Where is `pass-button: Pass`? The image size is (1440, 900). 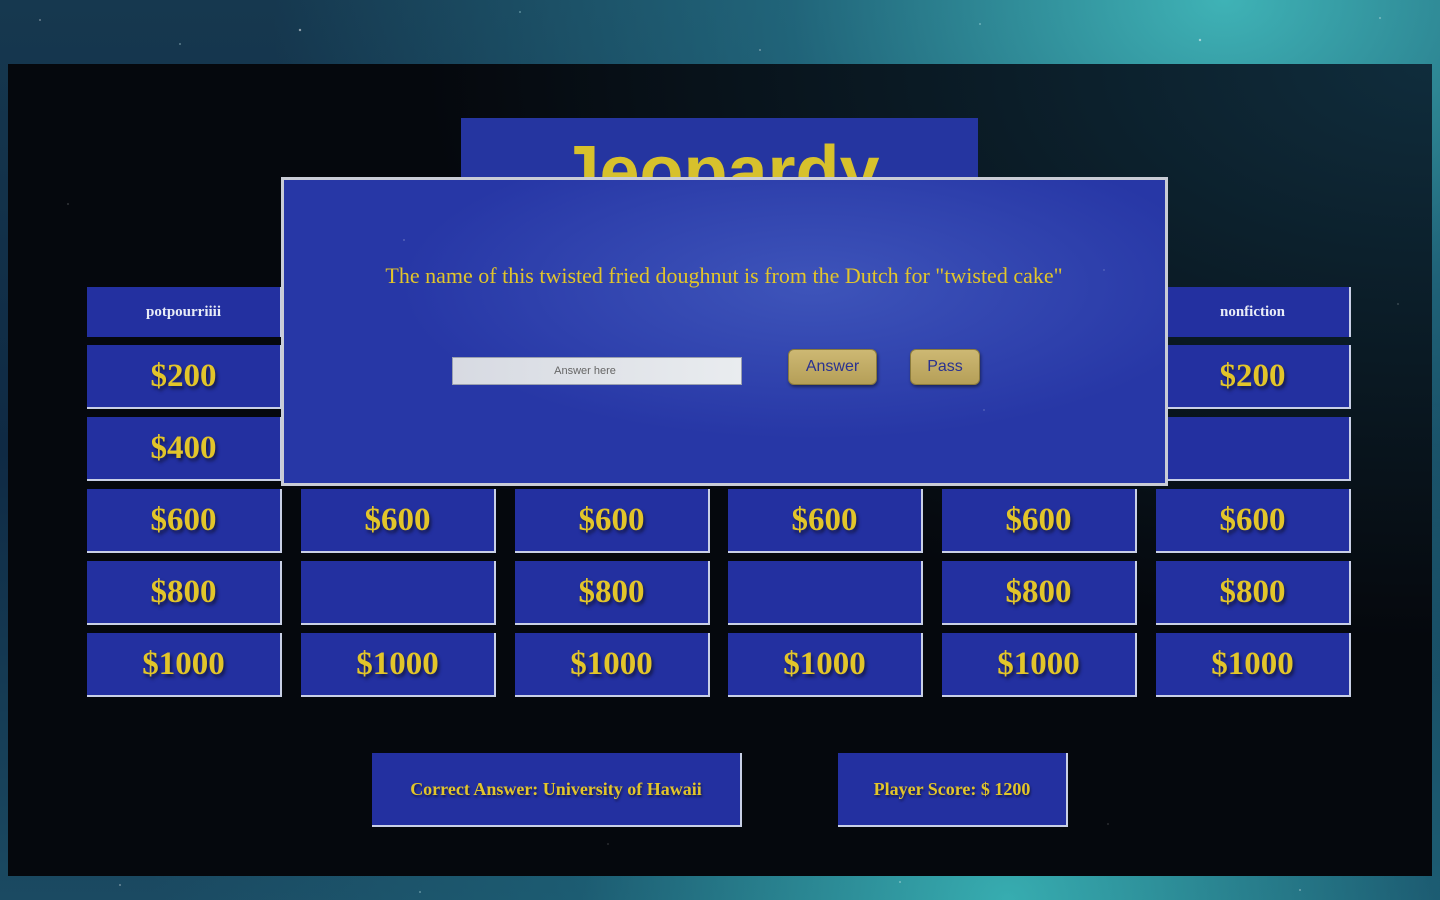
pass-button: Pass is located at coordinates (945, 367).